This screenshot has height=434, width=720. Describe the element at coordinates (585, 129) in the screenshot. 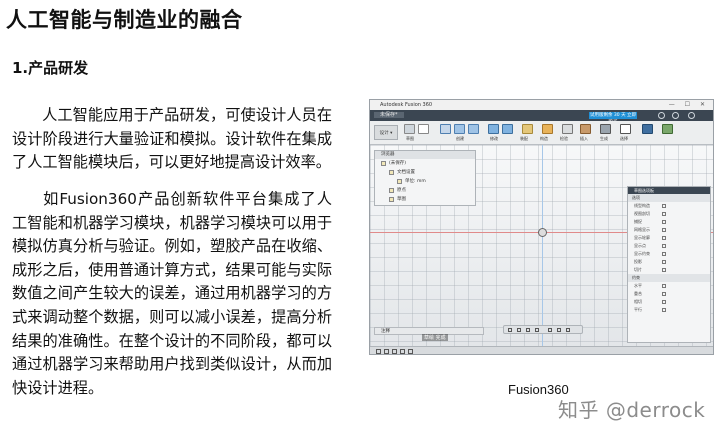

I see `insert-image-icon` at that location.